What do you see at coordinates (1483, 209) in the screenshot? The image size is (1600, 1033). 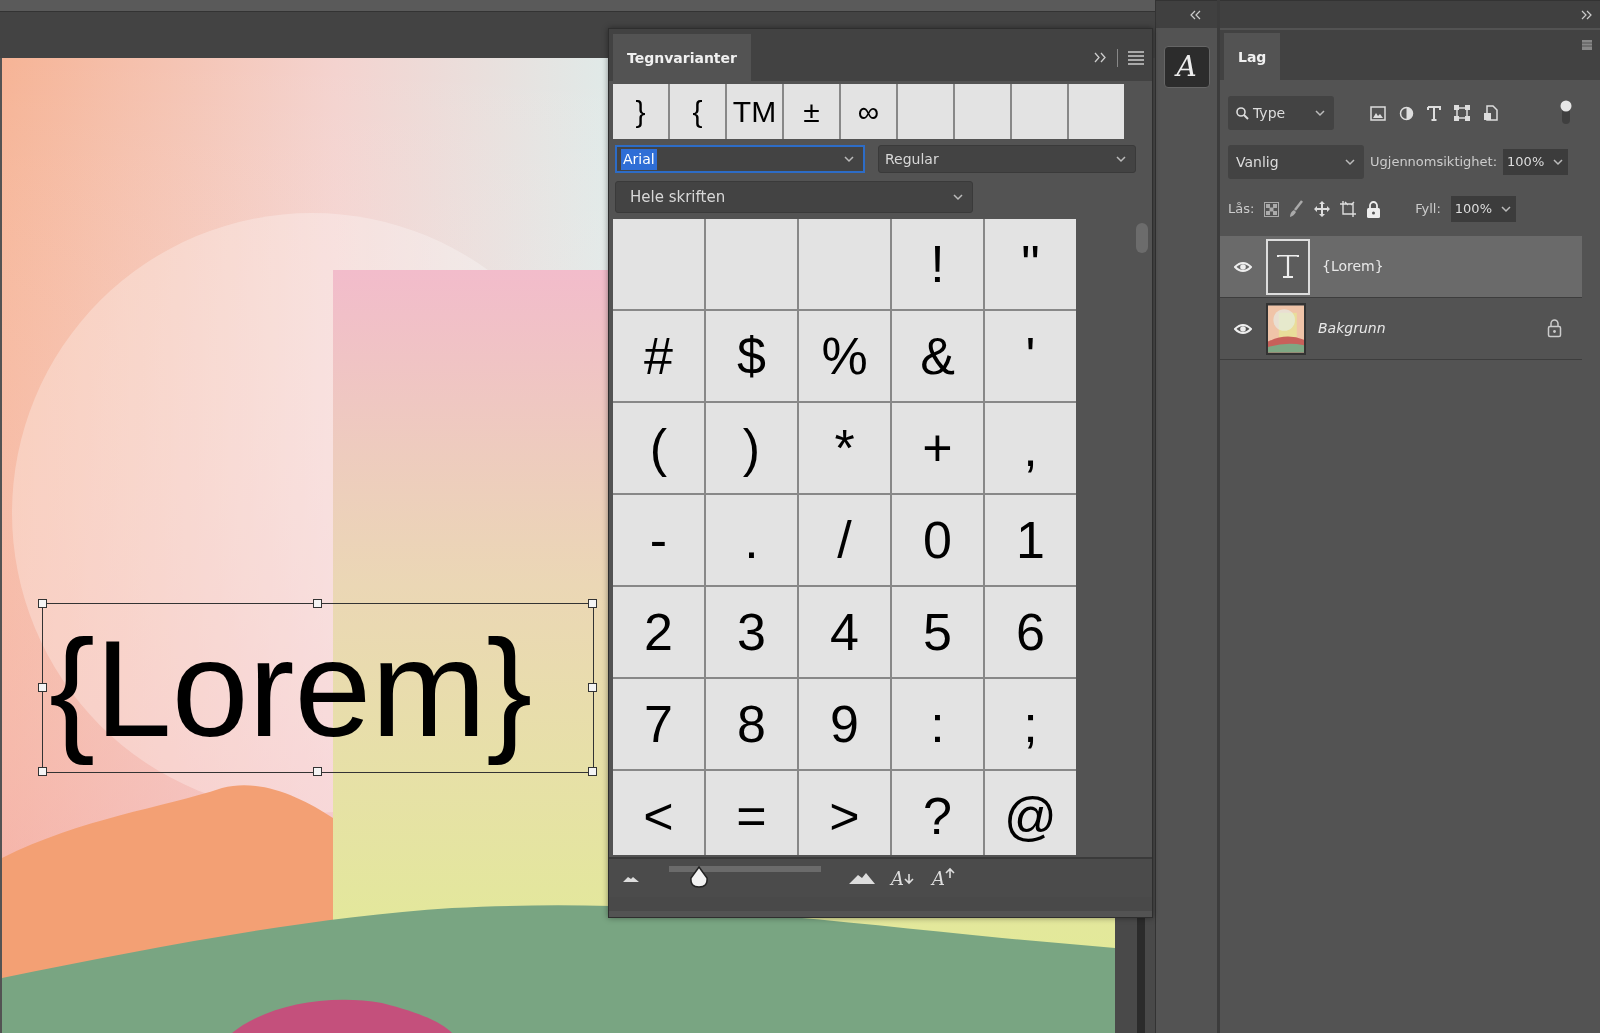 I see `fill-field: 100%` at bounding box center [1483, 209].